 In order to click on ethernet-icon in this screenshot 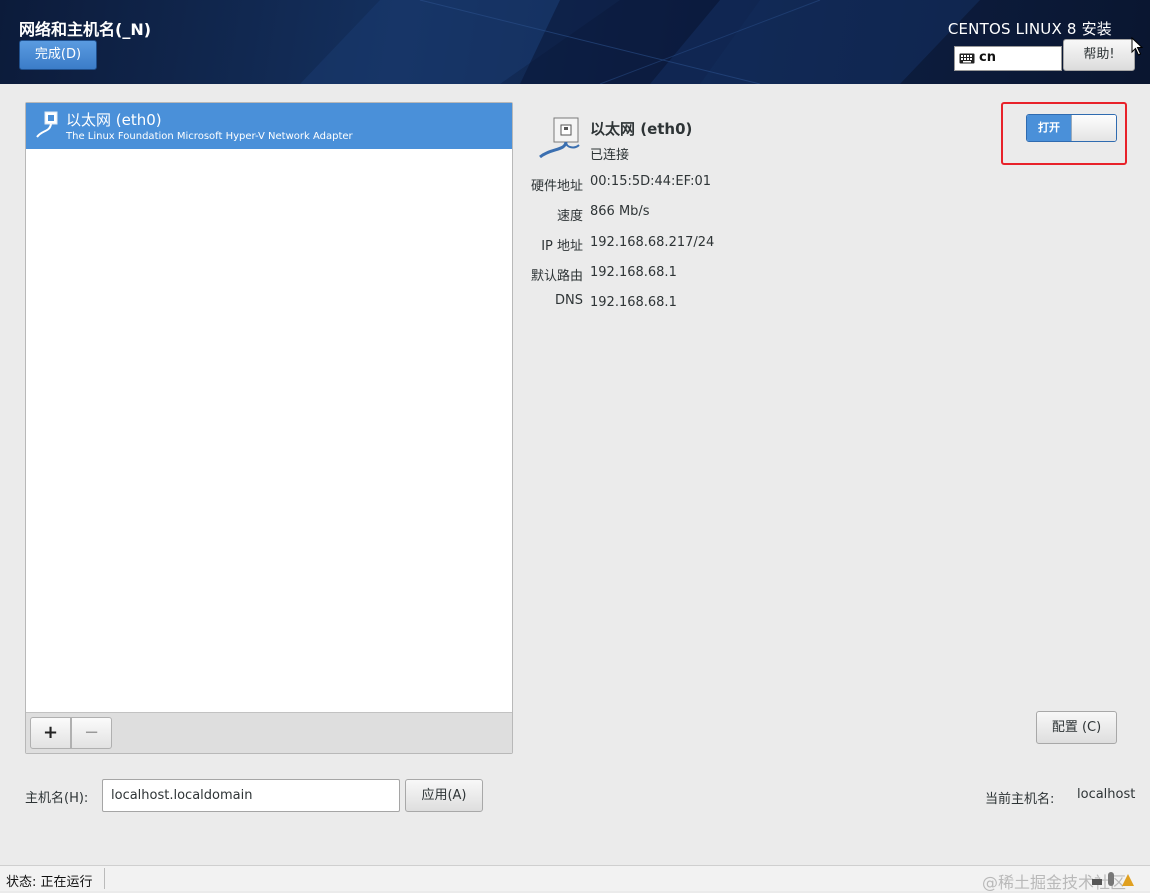, I will do `click(47, 124)`.